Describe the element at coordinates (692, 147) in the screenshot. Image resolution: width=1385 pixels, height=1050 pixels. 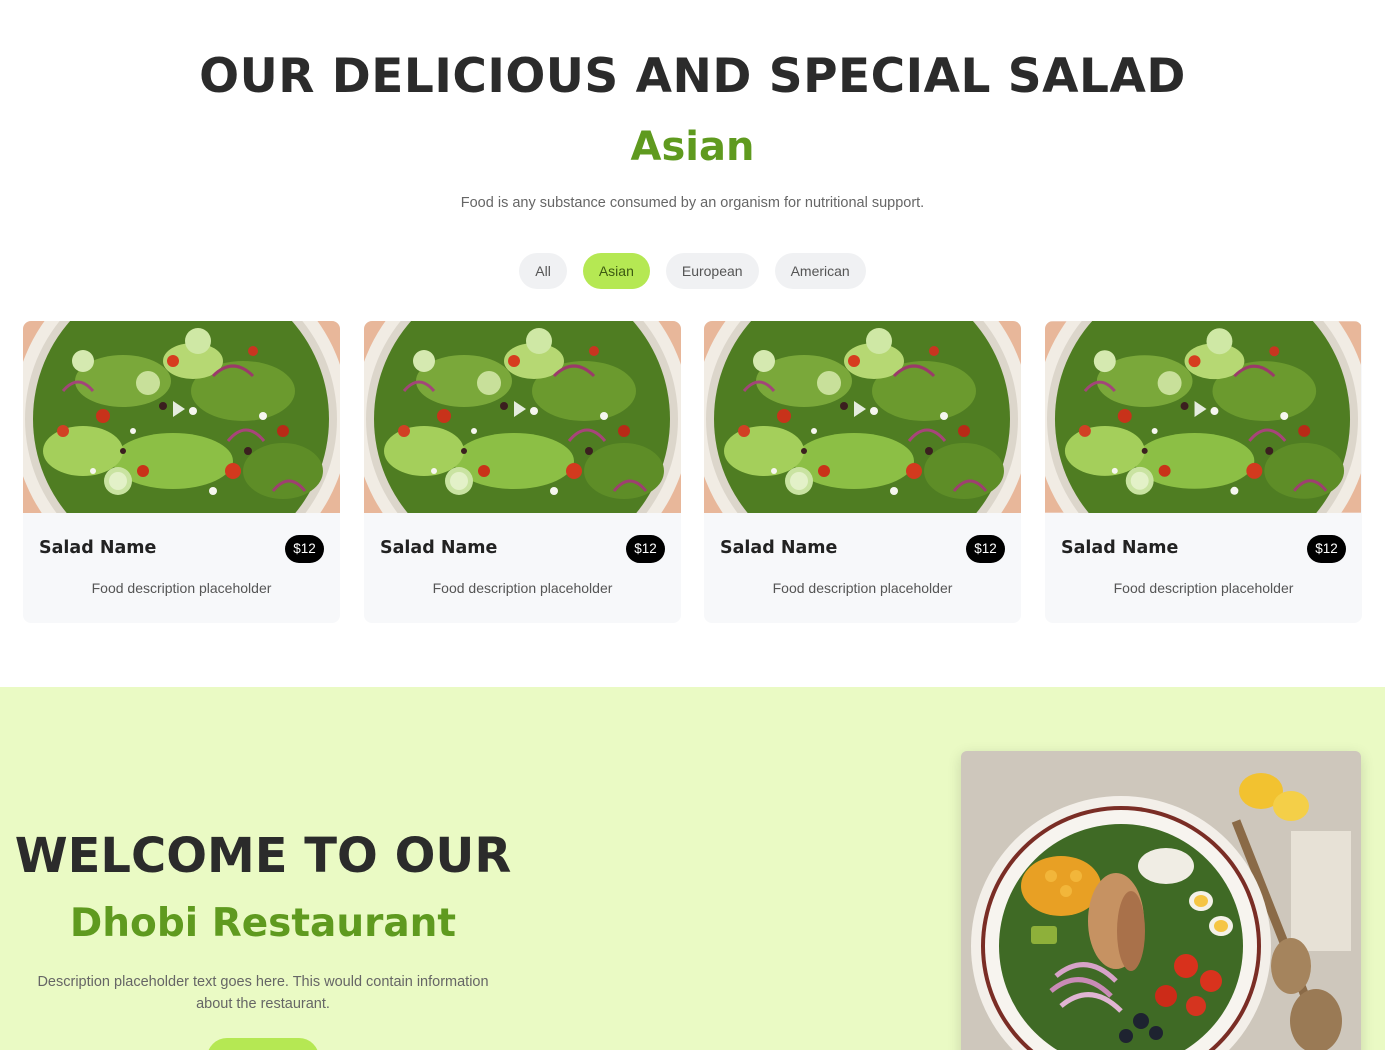
I see `active-category-heading: Asian` at that location.